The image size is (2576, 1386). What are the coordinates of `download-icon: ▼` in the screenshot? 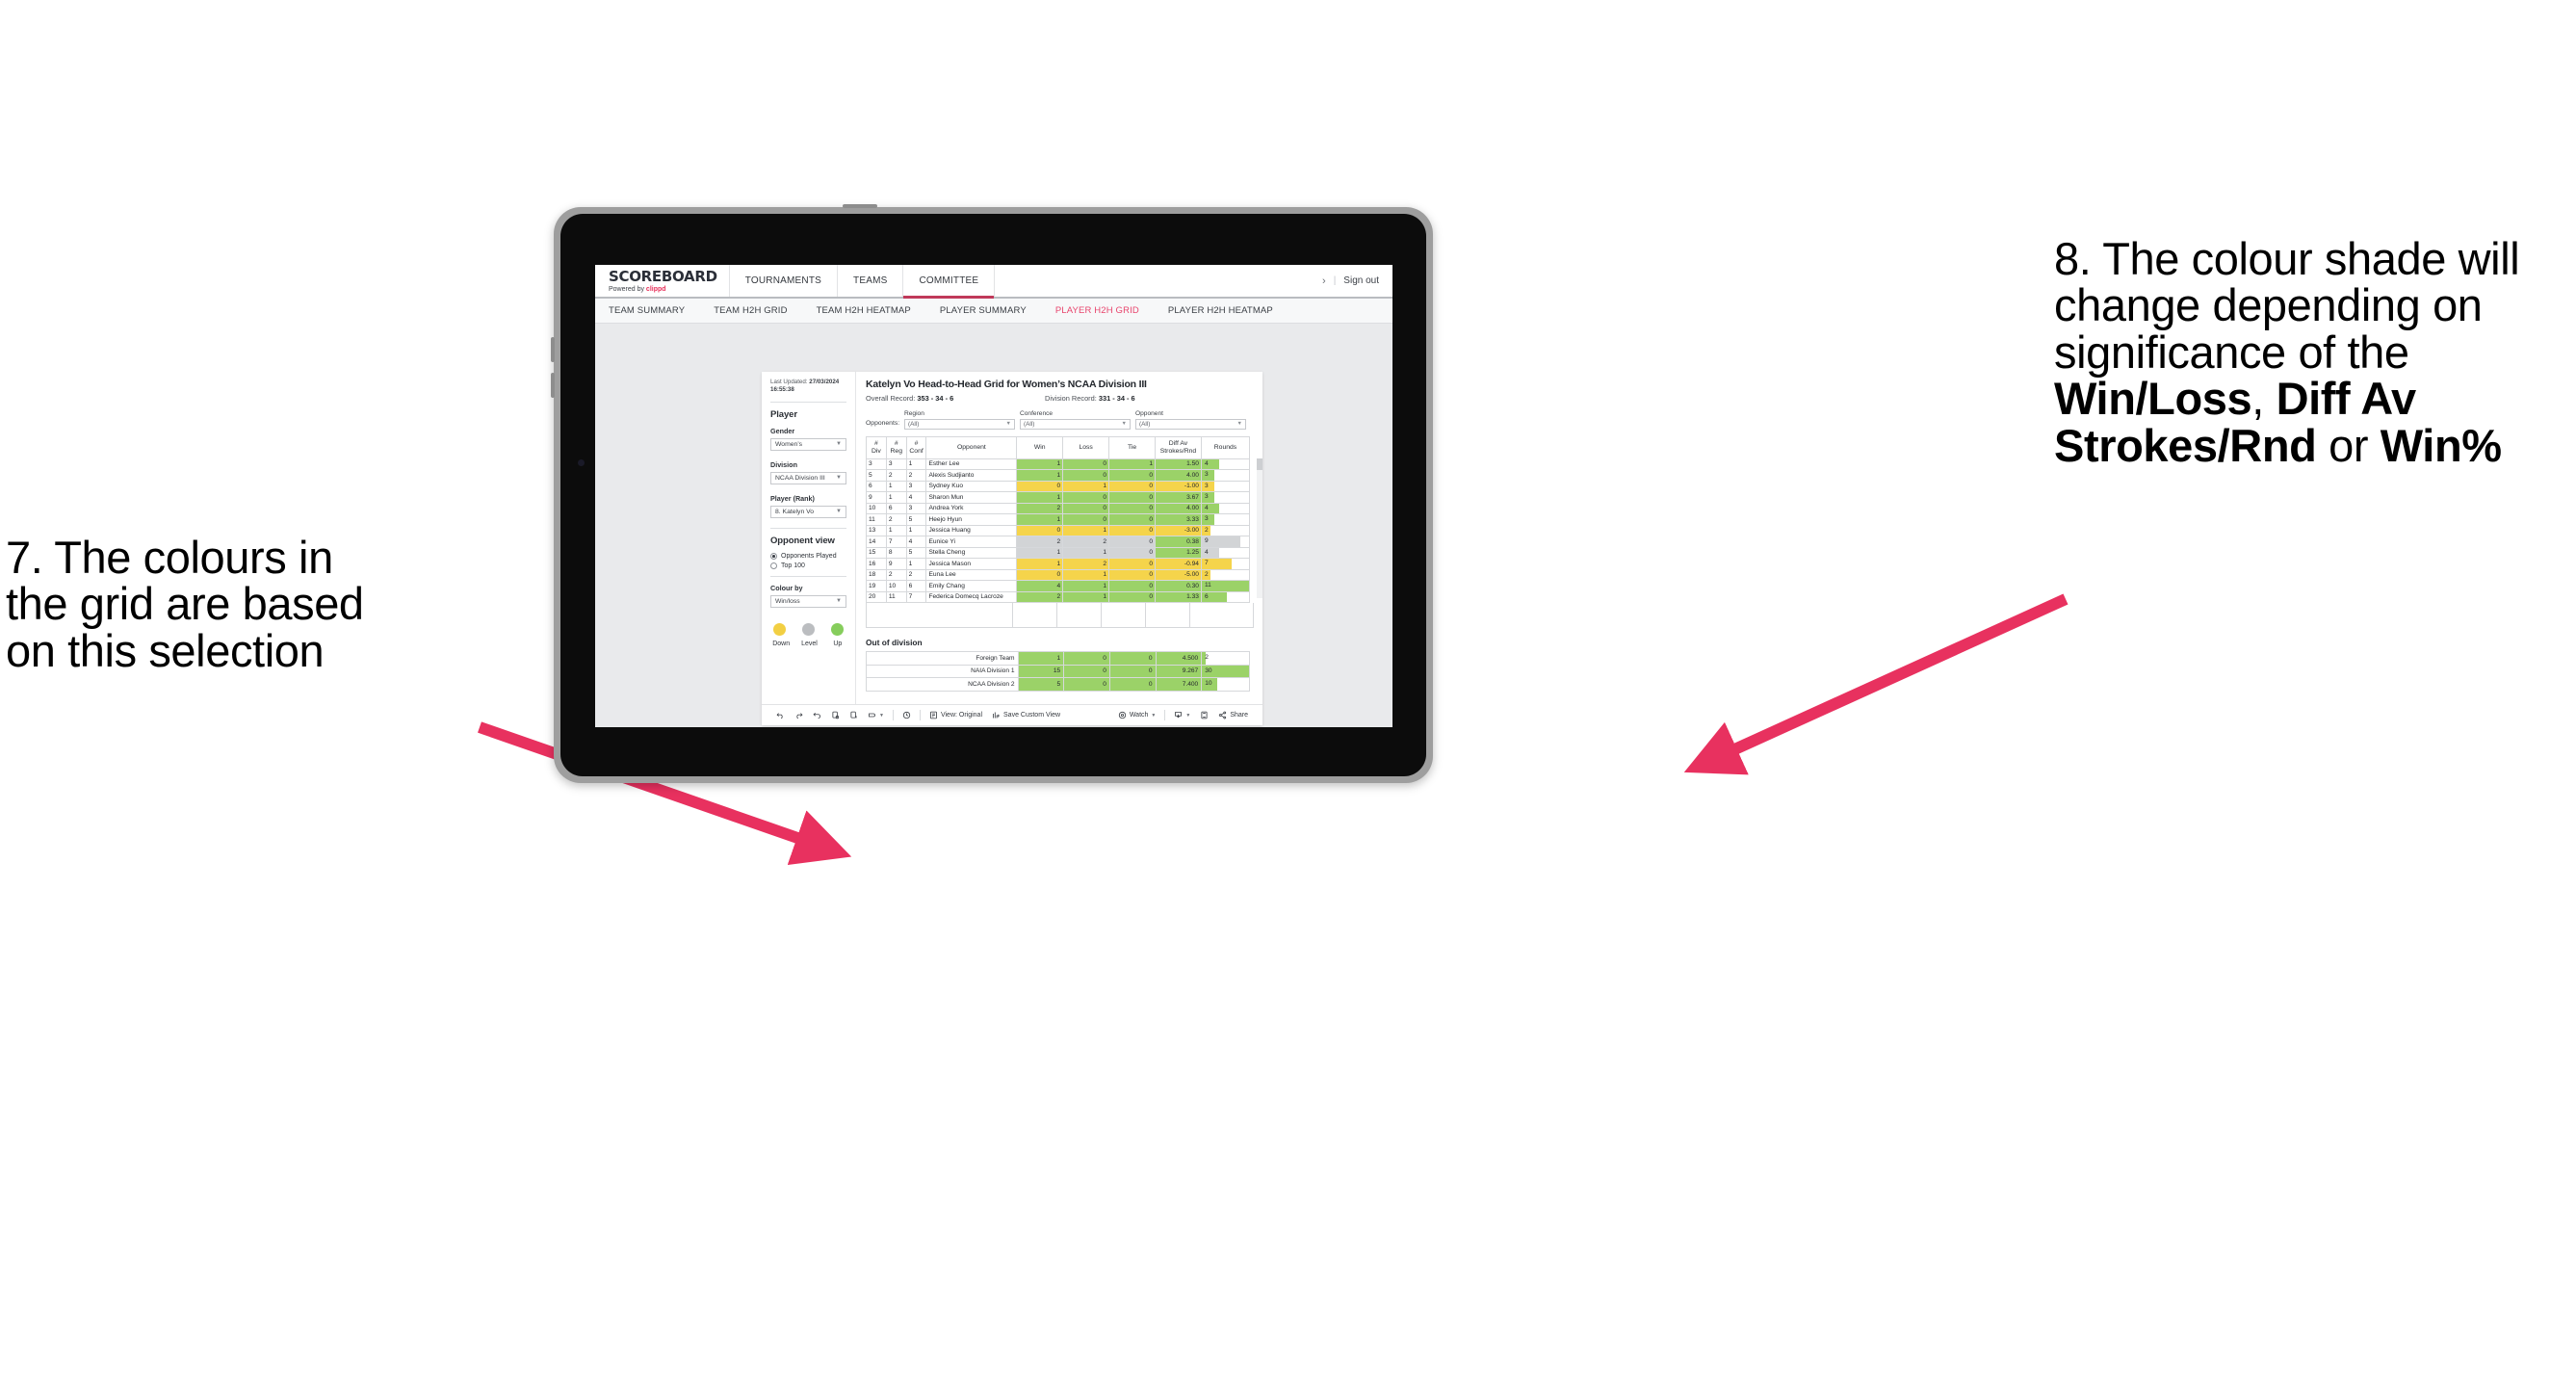 It's located at (1182, 715).